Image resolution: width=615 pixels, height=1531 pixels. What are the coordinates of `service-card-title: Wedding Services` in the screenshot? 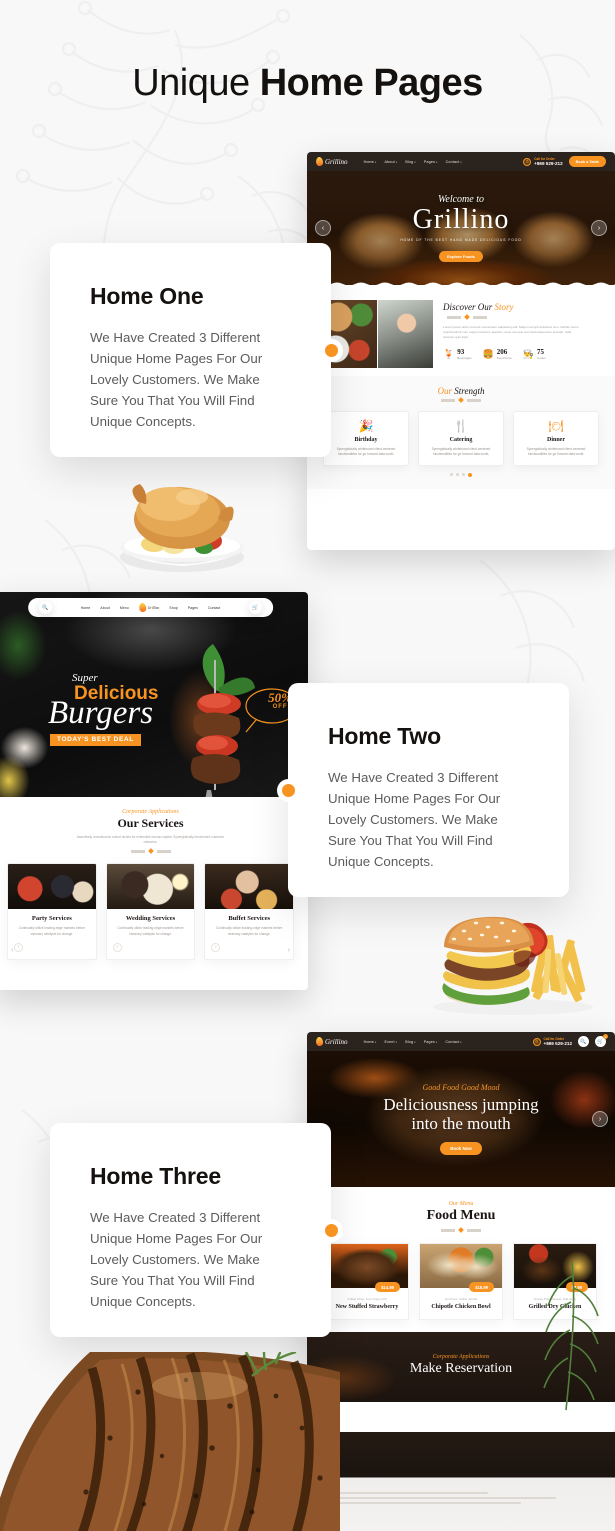 It's located at (150, 919).